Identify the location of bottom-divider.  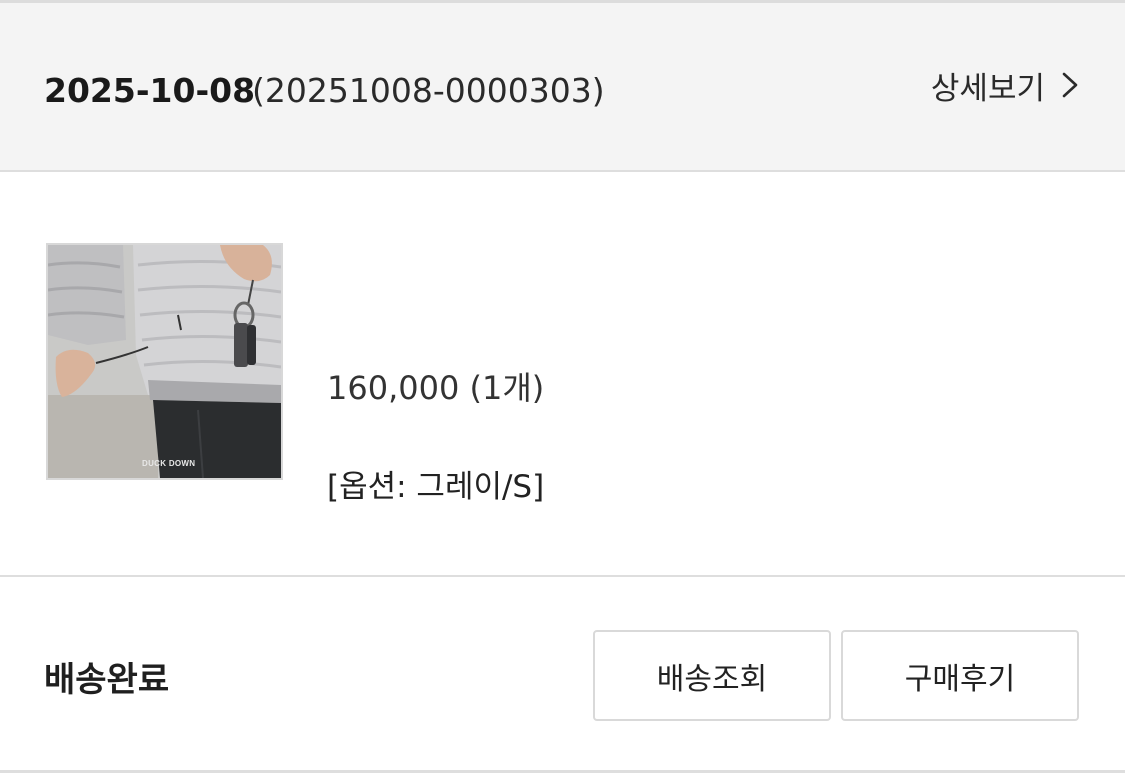
(562, 771).